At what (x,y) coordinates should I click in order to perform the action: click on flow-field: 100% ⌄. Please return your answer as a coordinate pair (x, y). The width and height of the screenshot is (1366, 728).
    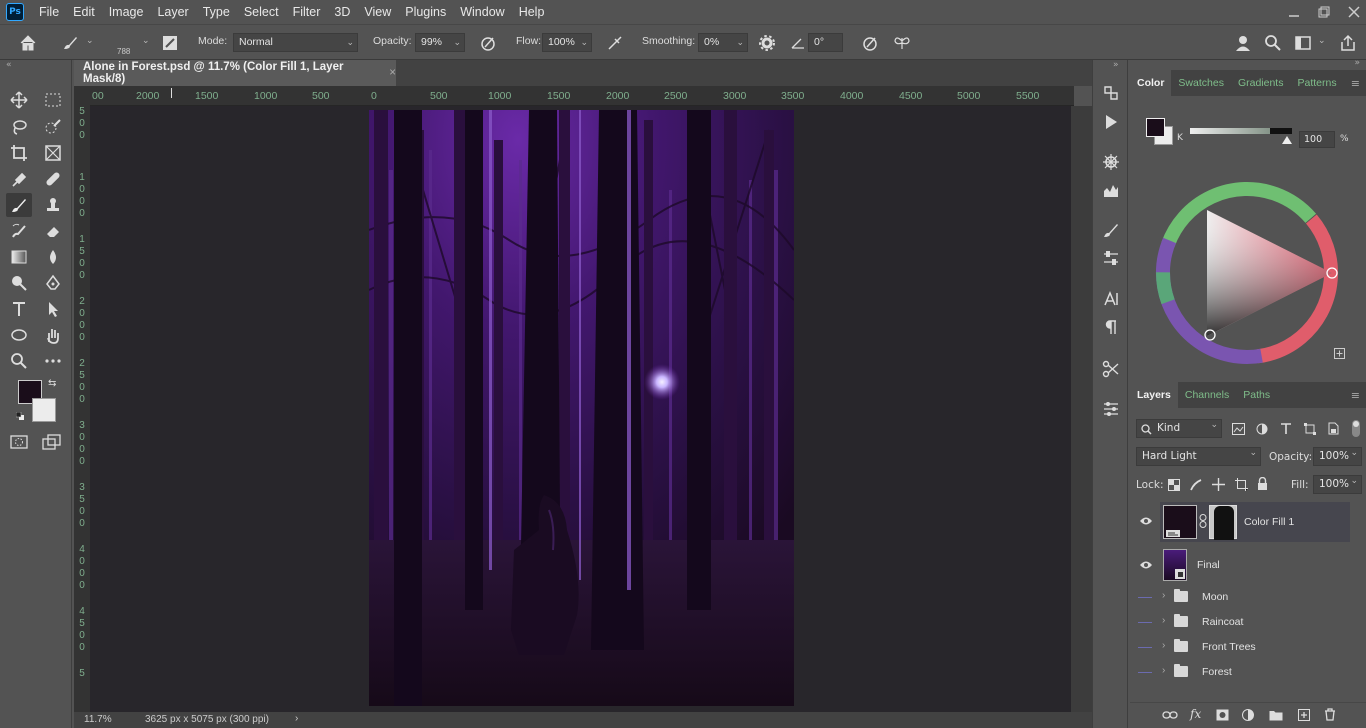
    Looking at the image, I should click on (567, 42).